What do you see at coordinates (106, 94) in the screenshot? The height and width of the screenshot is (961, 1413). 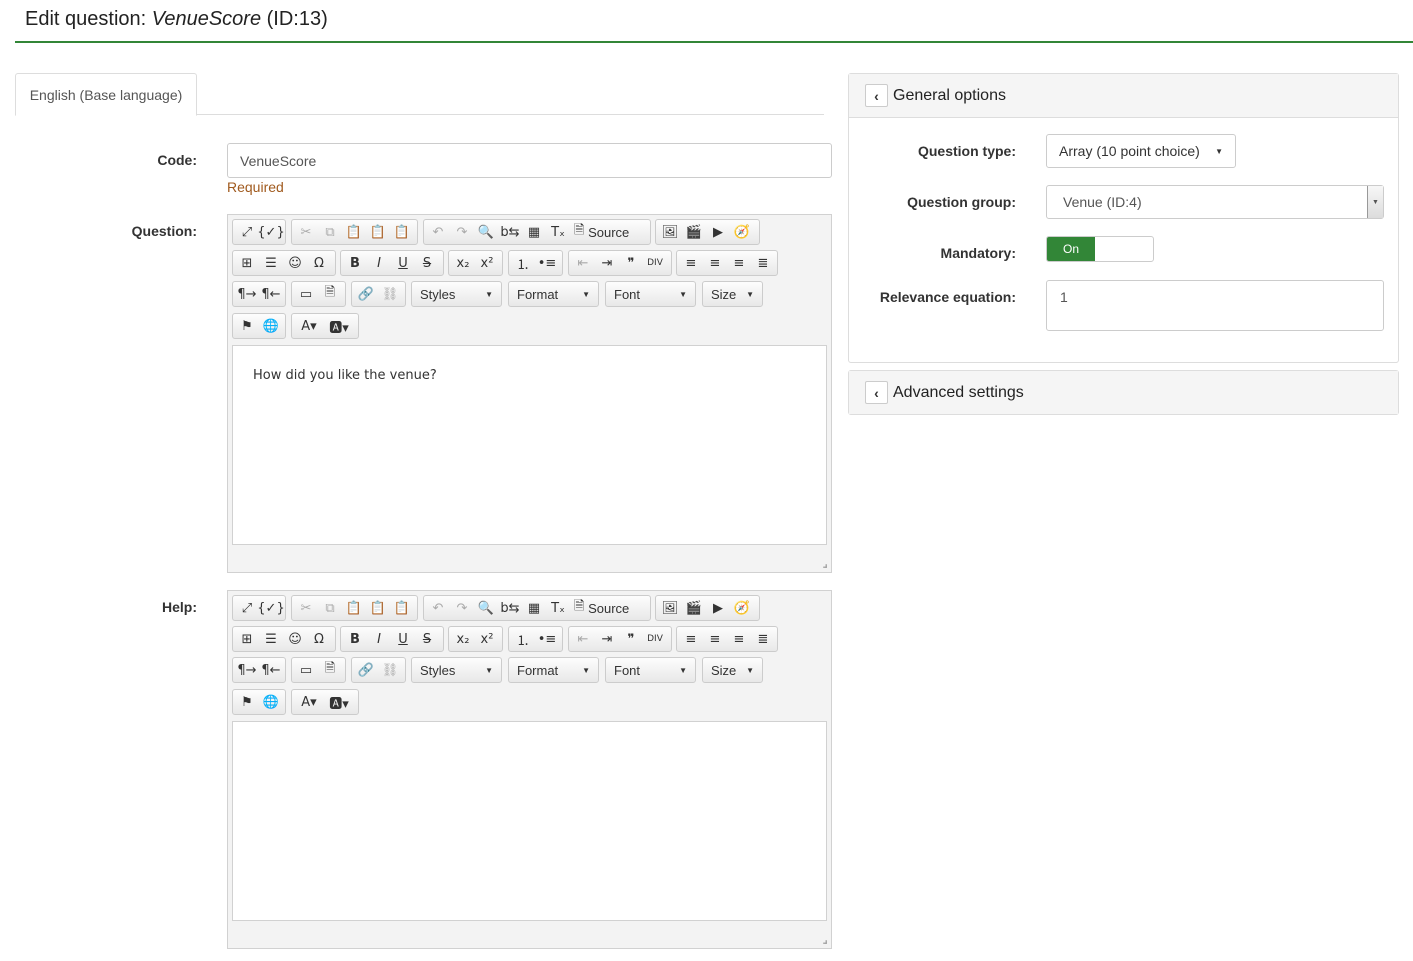 I see `tab-english-base: English (Base language)` at bounding box center [106, 94].